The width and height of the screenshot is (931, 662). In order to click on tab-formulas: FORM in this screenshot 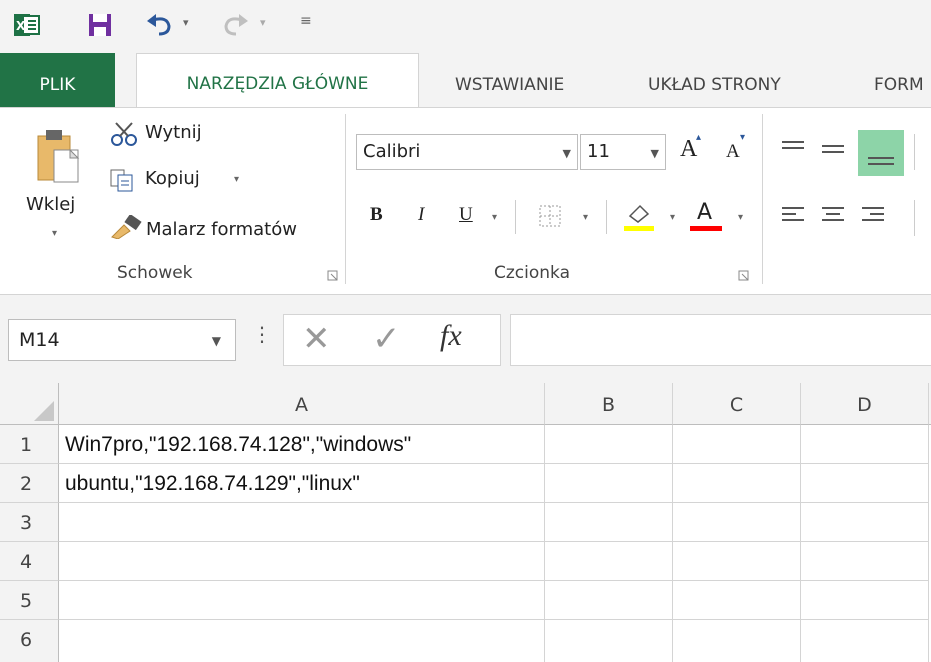, I will do `click(899, 80)`.